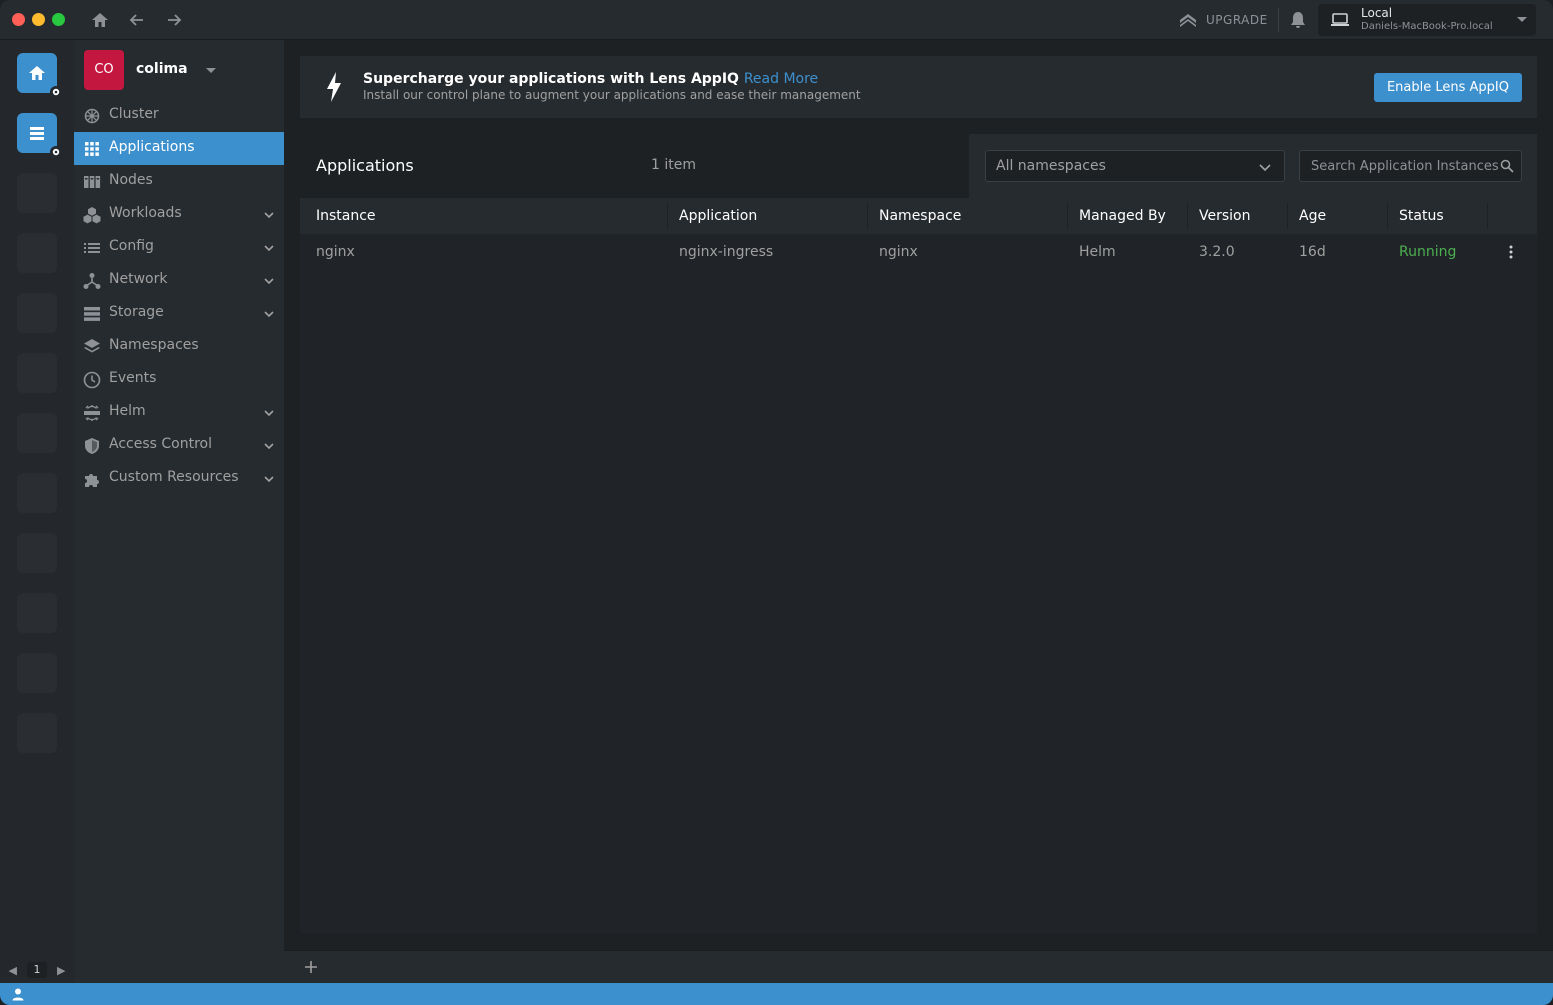 The height and width of the screenshot is (1005, 1553). Describe the element at coordinates (133, 378) in the screenshot. I see `sidebar-item-label: Events` at that location.